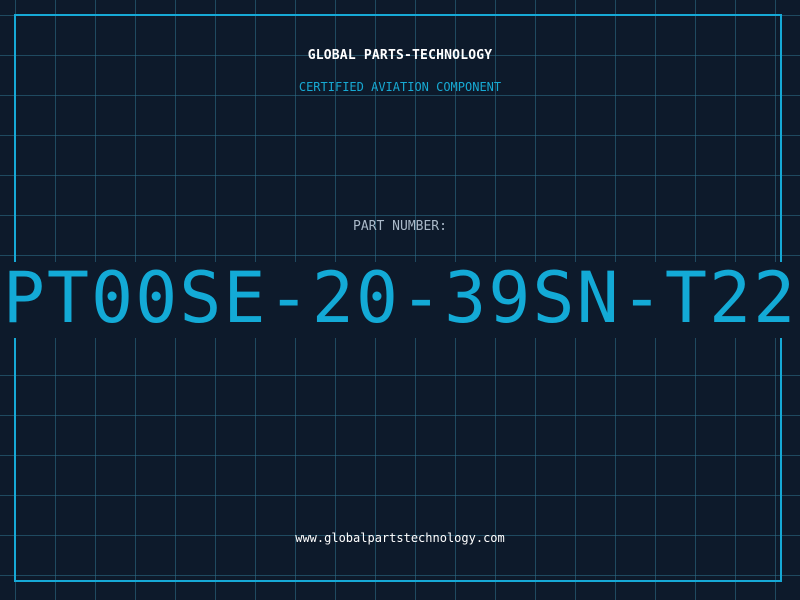 The height and width of the screenshot is (600, 800). What do you see at coordinates (400, 538) in the screenshot?
I see `website-url: www.globalpartstechnology.com` at bounding box center [400, 538].